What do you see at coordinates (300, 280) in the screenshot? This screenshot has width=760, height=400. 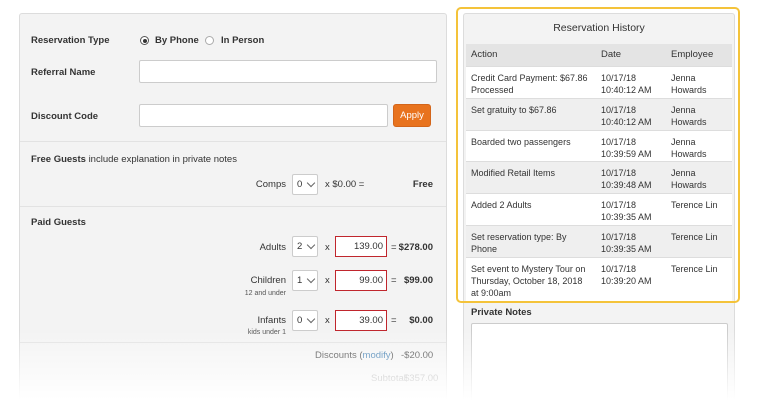 I see `children-qty-value: 1` at bounding box center [300, 280].